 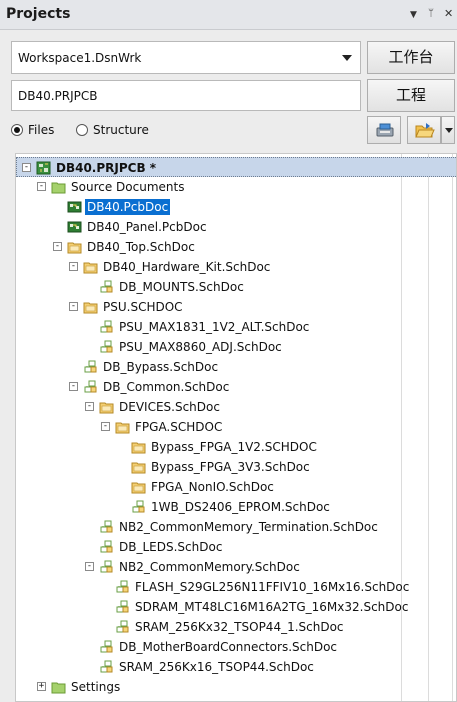 What do you see at coordinates (121, 130) in the screenshot?
I see `structure-radio-label: Structure` at bounding box center [121, 130].